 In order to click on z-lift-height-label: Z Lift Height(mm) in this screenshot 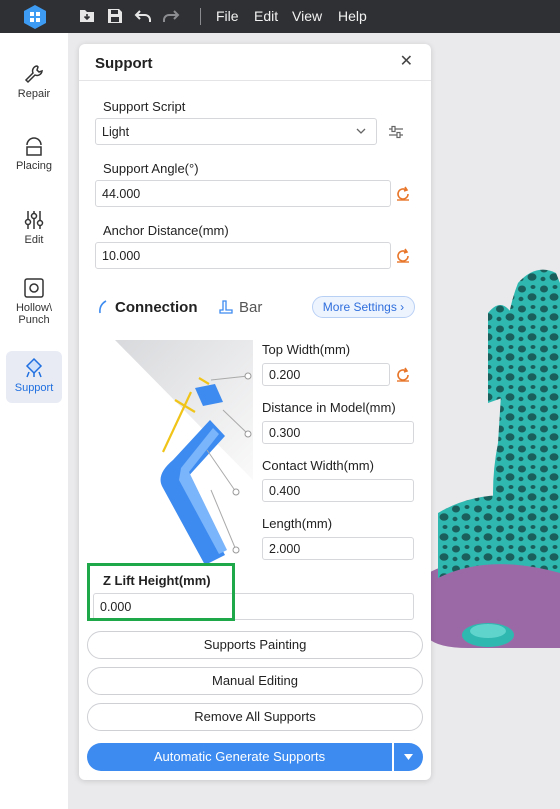, I will do `click(157, 580)`.